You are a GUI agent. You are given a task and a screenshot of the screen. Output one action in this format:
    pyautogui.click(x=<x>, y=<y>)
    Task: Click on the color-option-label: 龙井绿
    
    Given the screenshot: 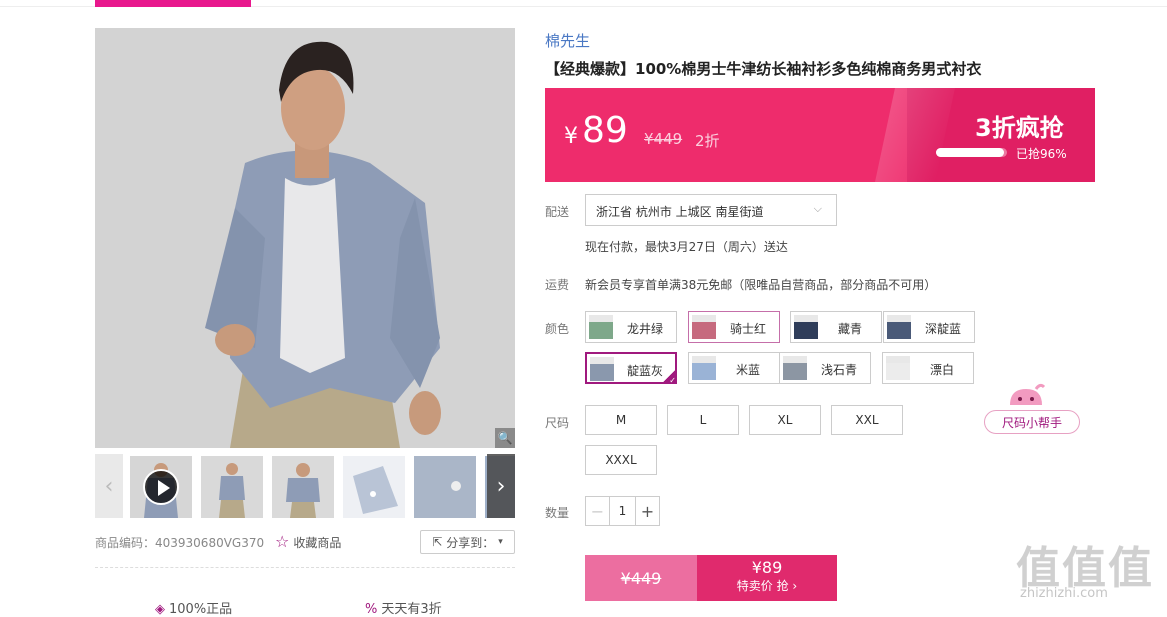 What is the action you would take?
    pyautogui.click(x=644, y=329)
    